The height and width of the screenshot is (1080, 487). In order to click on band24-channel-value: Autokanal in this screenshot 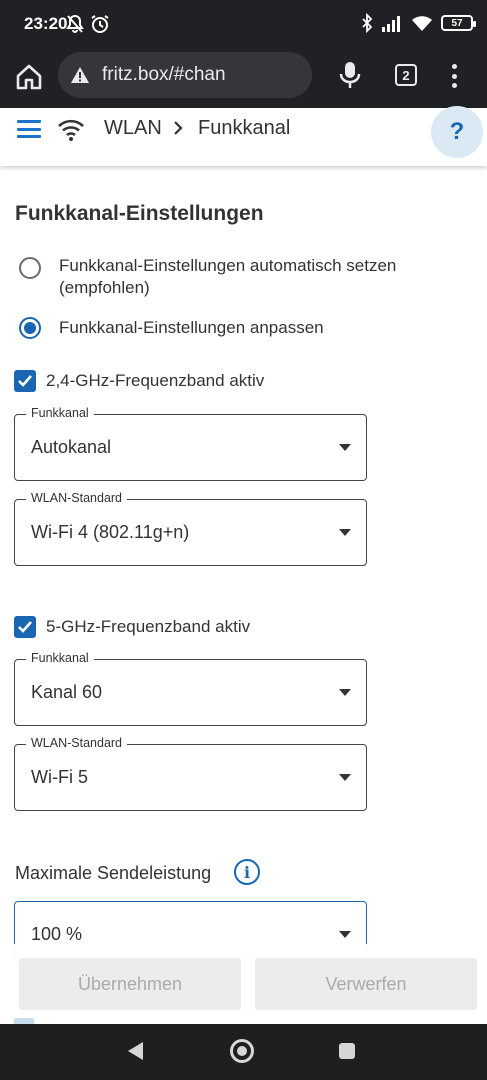, I will do `click(71, 447)`.